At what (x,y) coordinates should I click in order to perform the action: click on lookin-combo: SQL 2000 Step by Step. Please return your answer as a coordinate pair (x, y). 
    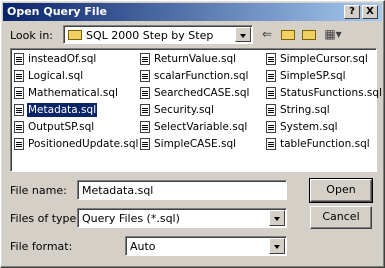
    Looking at the image, I should click on (158, 34).